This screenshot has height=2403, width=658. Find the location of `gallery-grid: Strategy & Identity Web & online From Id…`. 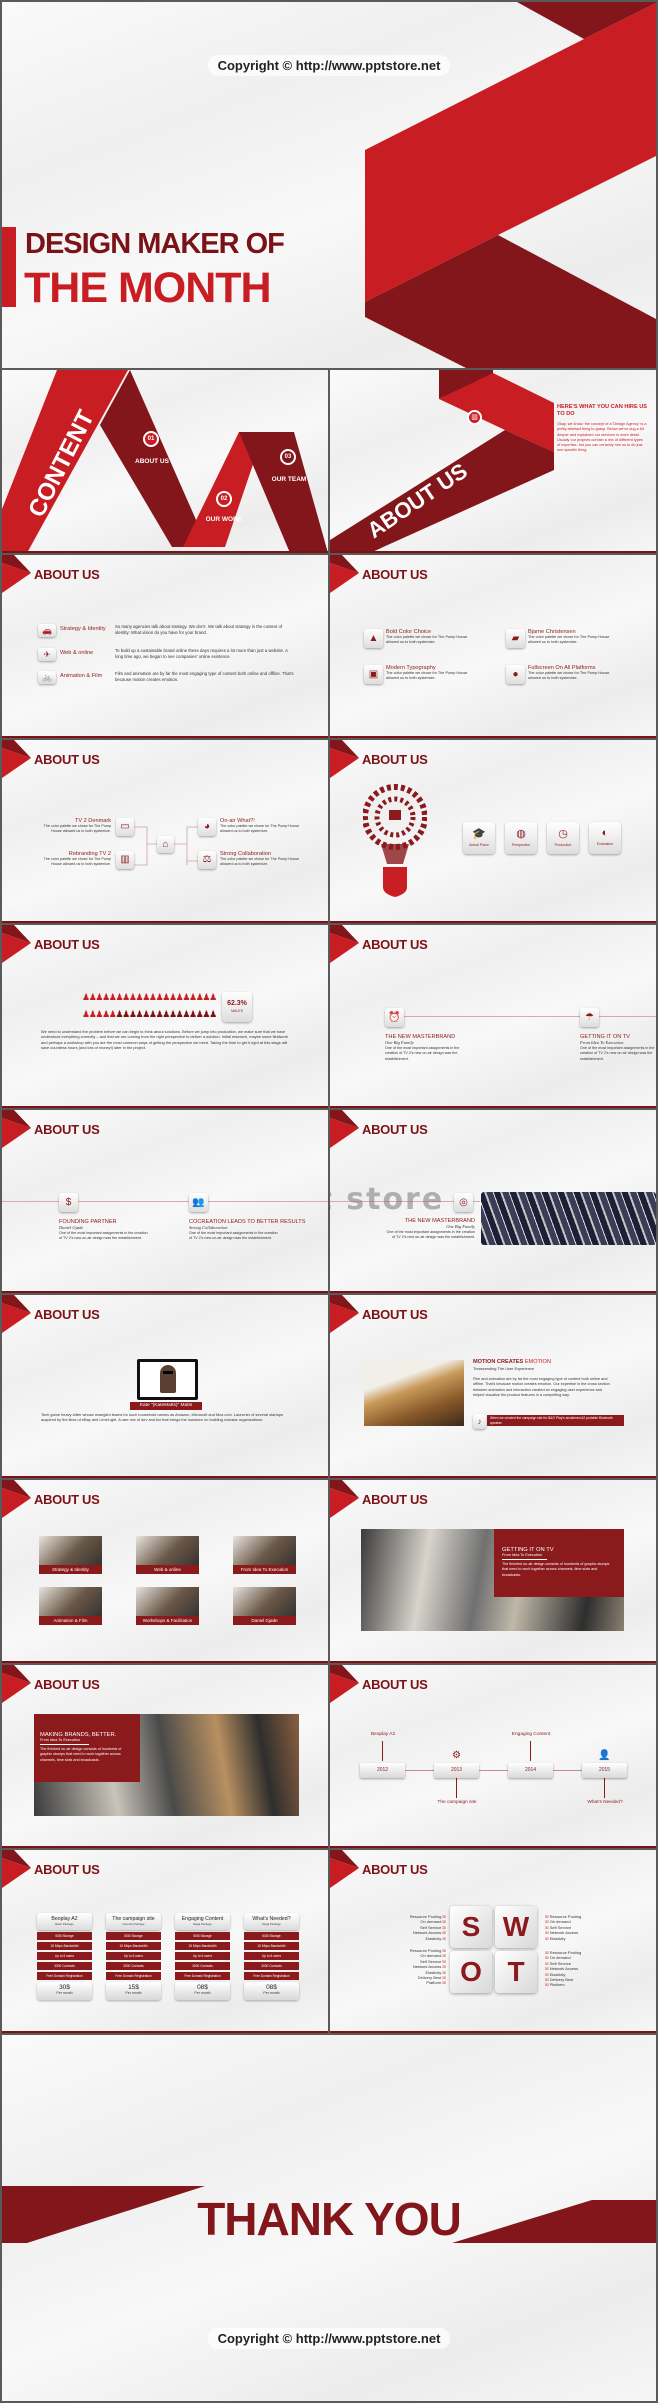

gallery-grid: Strategy & Identity Web & online From Id… is located at coordinates (167, 1580).